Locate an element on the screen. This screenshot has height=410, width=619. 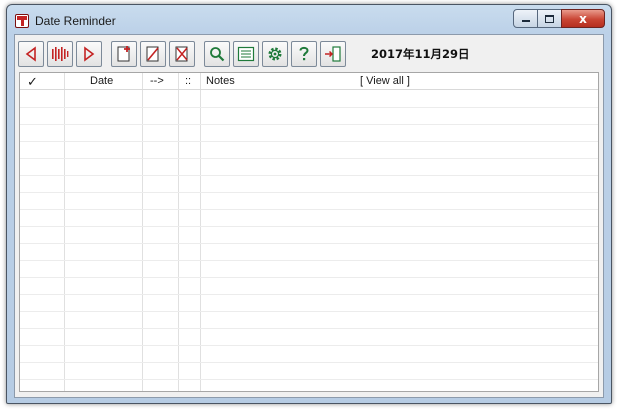
edit-note-button is located at coordinates (153, 54).